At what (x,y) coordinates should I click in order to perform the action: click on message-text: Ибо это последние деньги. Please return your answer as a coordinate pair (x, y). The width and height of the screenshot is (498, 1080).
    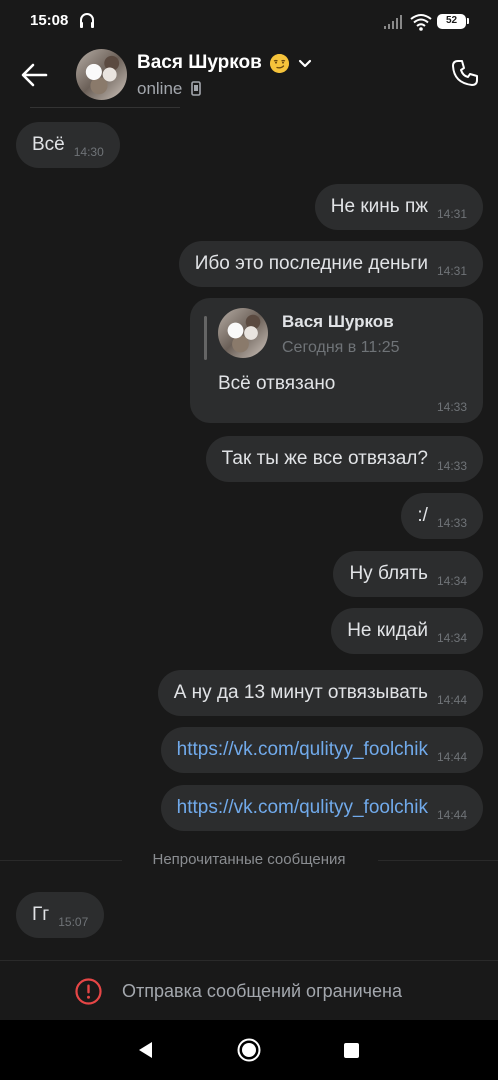
    Looking at the image, I should click on (311, 263).